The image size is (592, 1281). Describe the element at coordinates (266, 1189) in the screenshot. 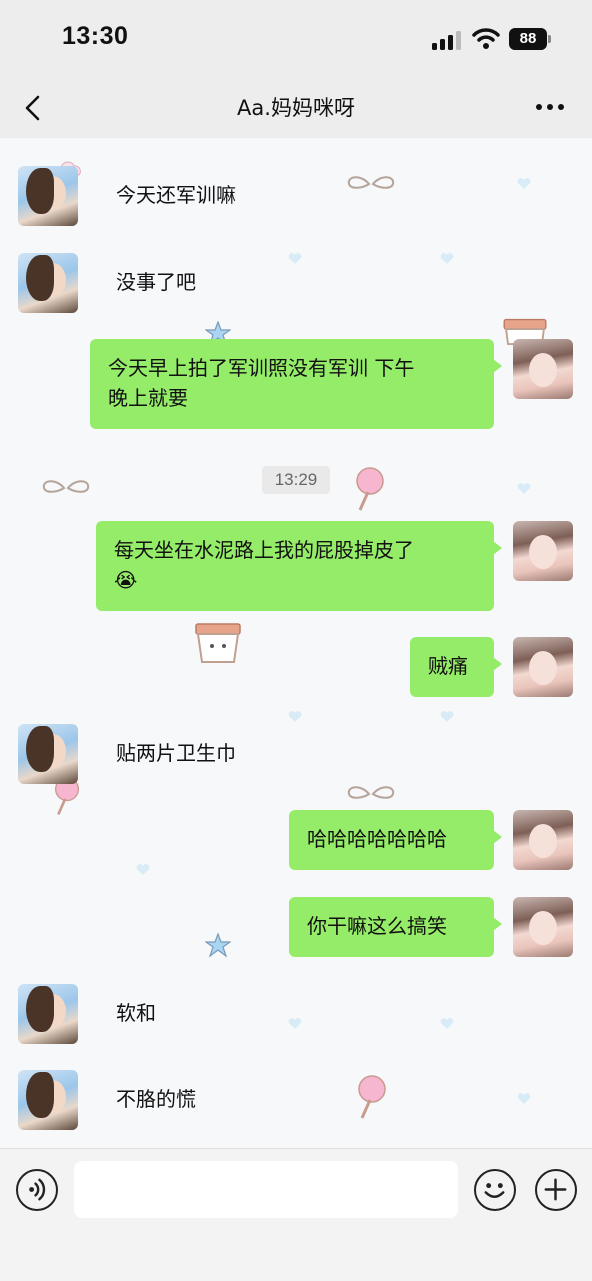

I see `message-input` at that location.